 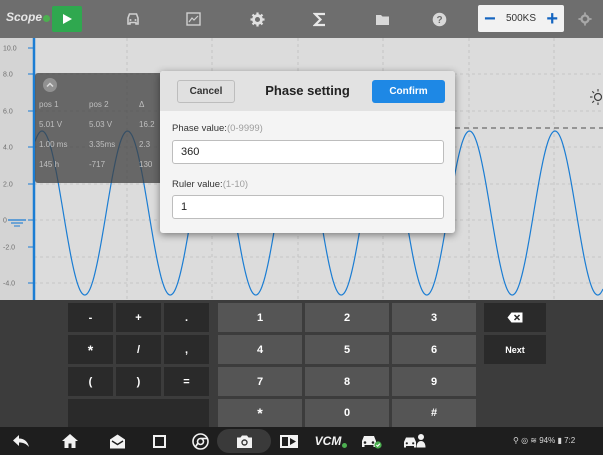 What do you see at coordinates (515, 349) in the screenshot?
I see `next-button: Next` at bounding box center [515, 349].